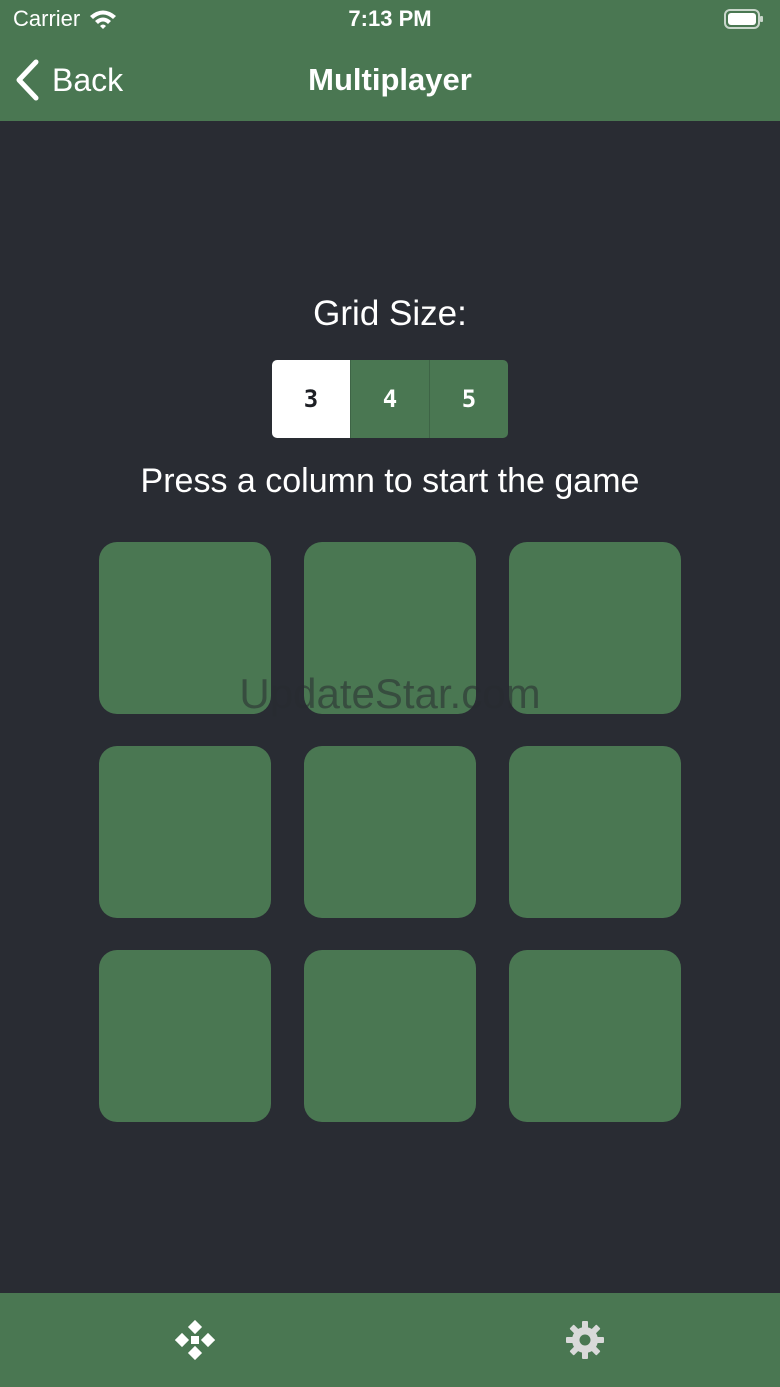  I want to click on top-bar: Carrier 7:13 PM Back Multiplayer, so click(390, 60).